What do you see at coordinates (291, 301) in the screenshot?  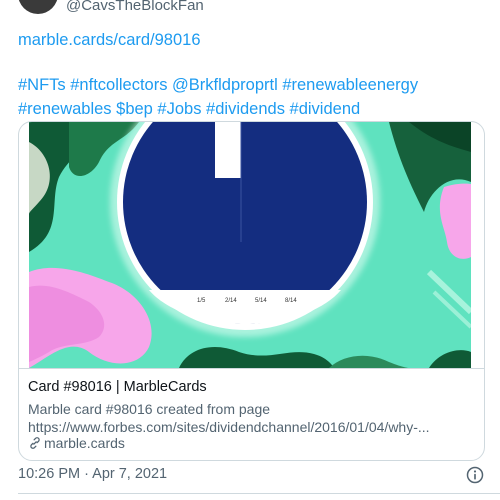 I see `chart-tick-4: 8/14` at bounding box center [291, 301].